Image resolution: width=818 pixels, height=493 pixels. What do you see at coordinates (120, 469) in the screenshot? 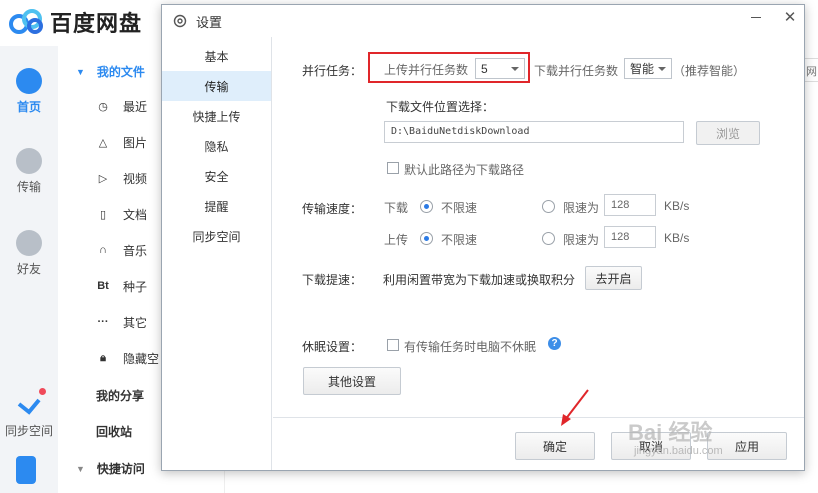
I see `quick-access-label: 快捷访问` at bounding box center [120, 469].